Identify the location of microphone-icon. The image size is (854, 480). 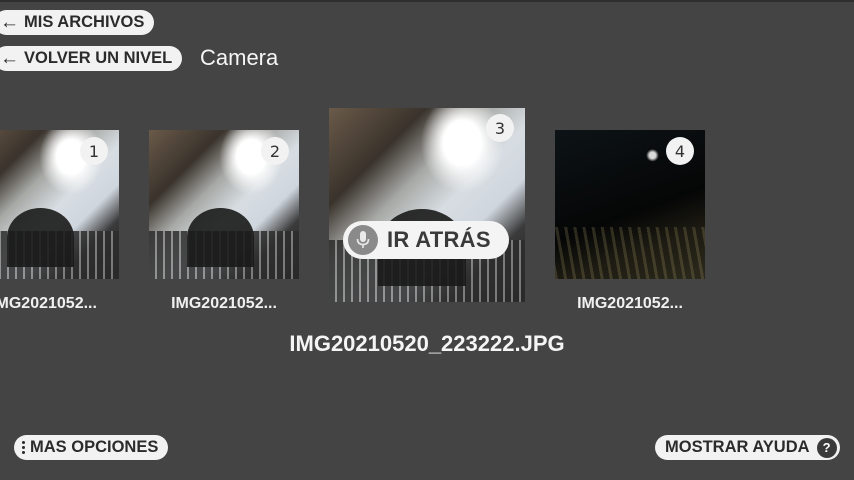
(363, 240).